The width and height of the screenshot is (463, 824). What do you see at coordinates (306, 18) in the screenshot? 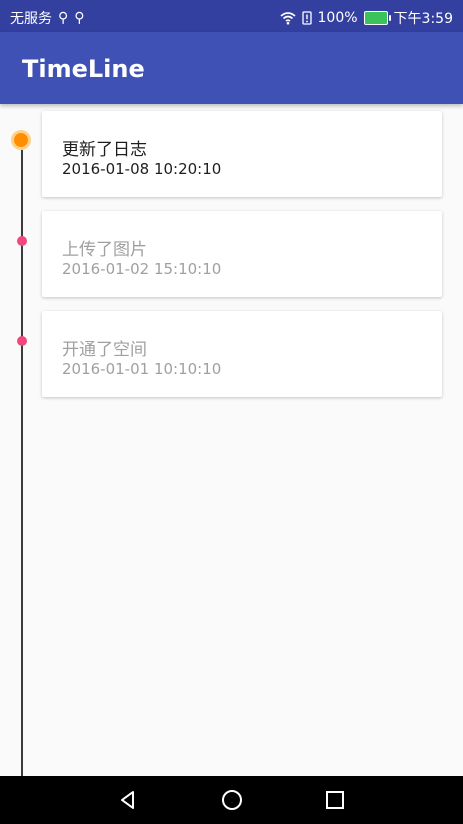
I see `sim-card-alert-icon` at bounding box center [306, 18].